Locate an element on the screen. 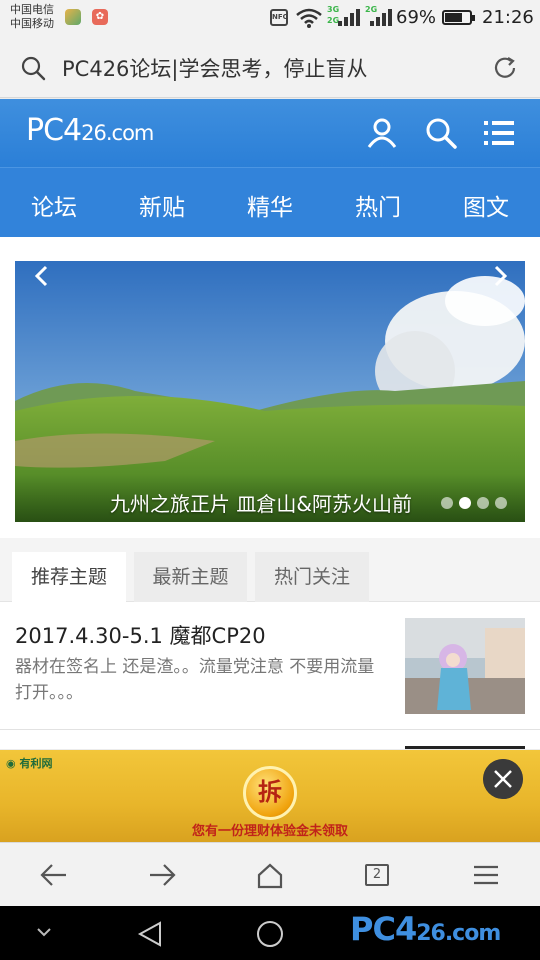 Image resolution: width=540 pixels, height=960 pixels. back-triangle-icon is located at coordinates (150, 934).